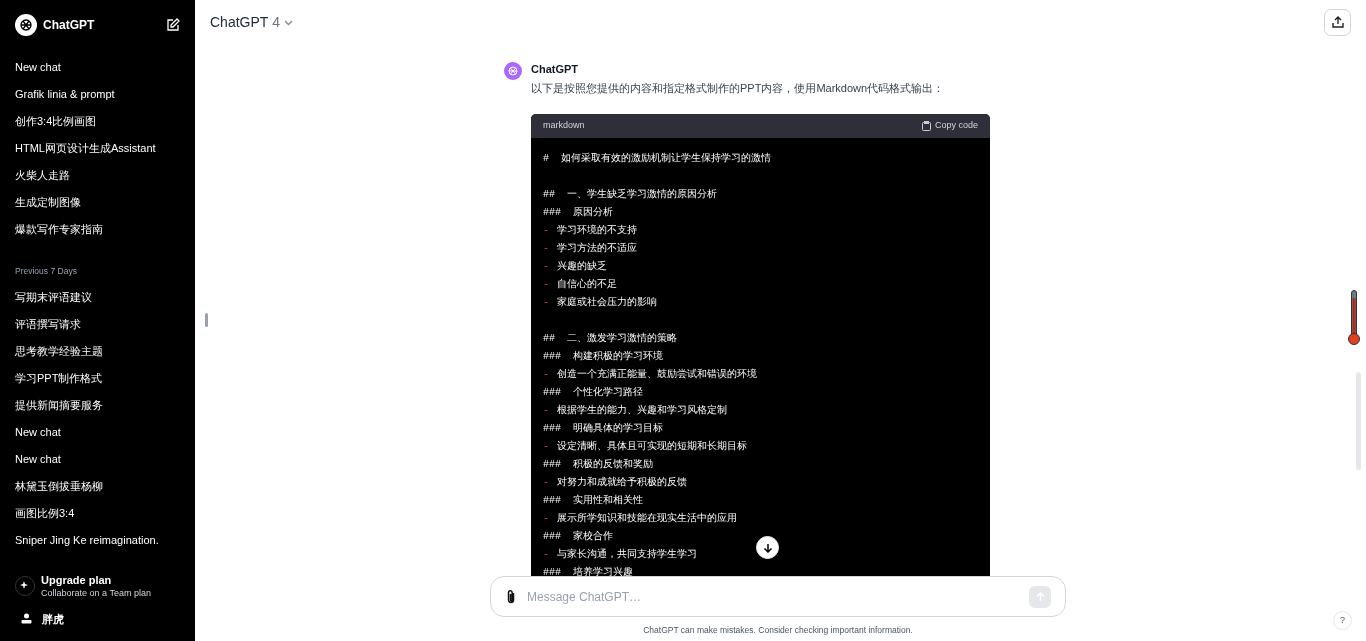  Describe the element at coordinates (97, 324) in the screenshot. I see `chat-history-item: 评语撰写请求` at that location.